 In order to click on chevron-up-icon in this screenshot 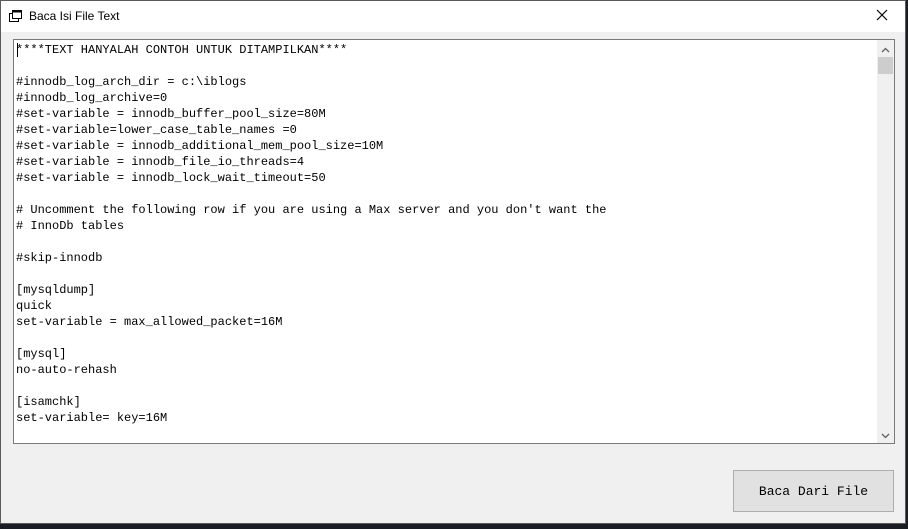, I will do `click(885, 49)`.